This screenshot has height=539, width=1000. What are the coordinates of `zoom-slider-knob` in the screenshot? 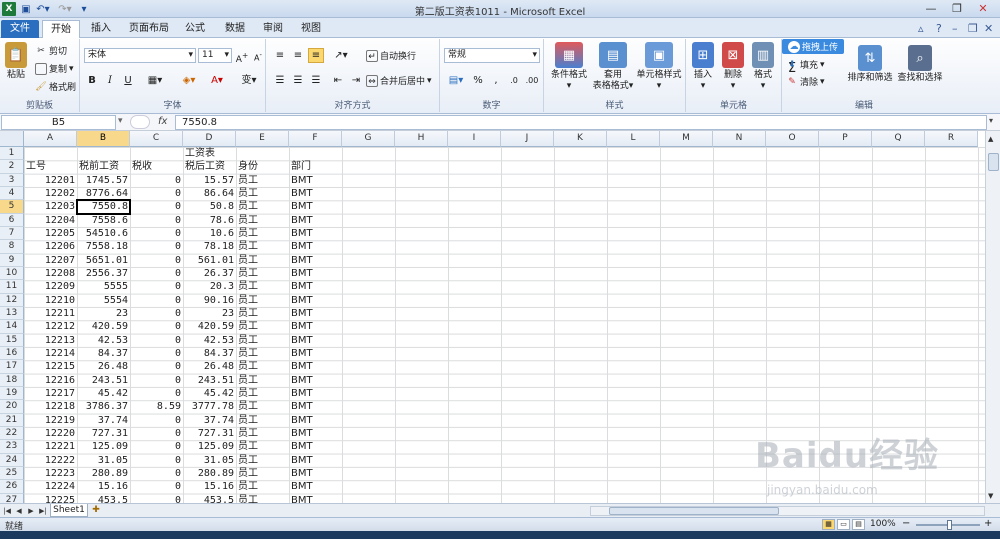 It's located at (949, 525).